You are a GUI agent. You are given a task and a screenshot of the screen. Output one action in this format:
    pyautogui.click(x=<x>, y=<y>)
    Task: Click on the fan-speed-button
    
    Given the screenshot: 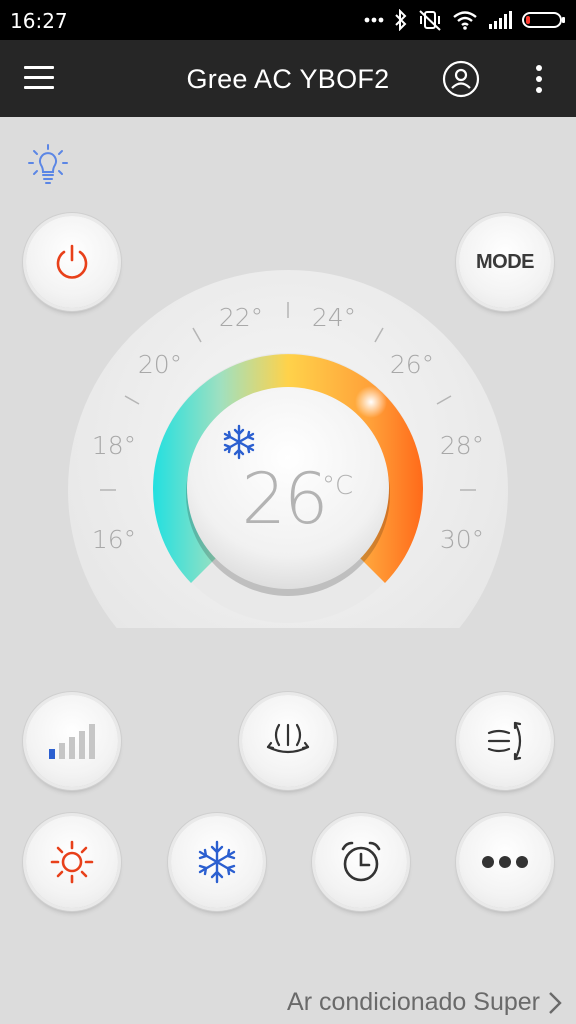 What is the action you would take?
    pyautogui.click(x=72, y=741)
    